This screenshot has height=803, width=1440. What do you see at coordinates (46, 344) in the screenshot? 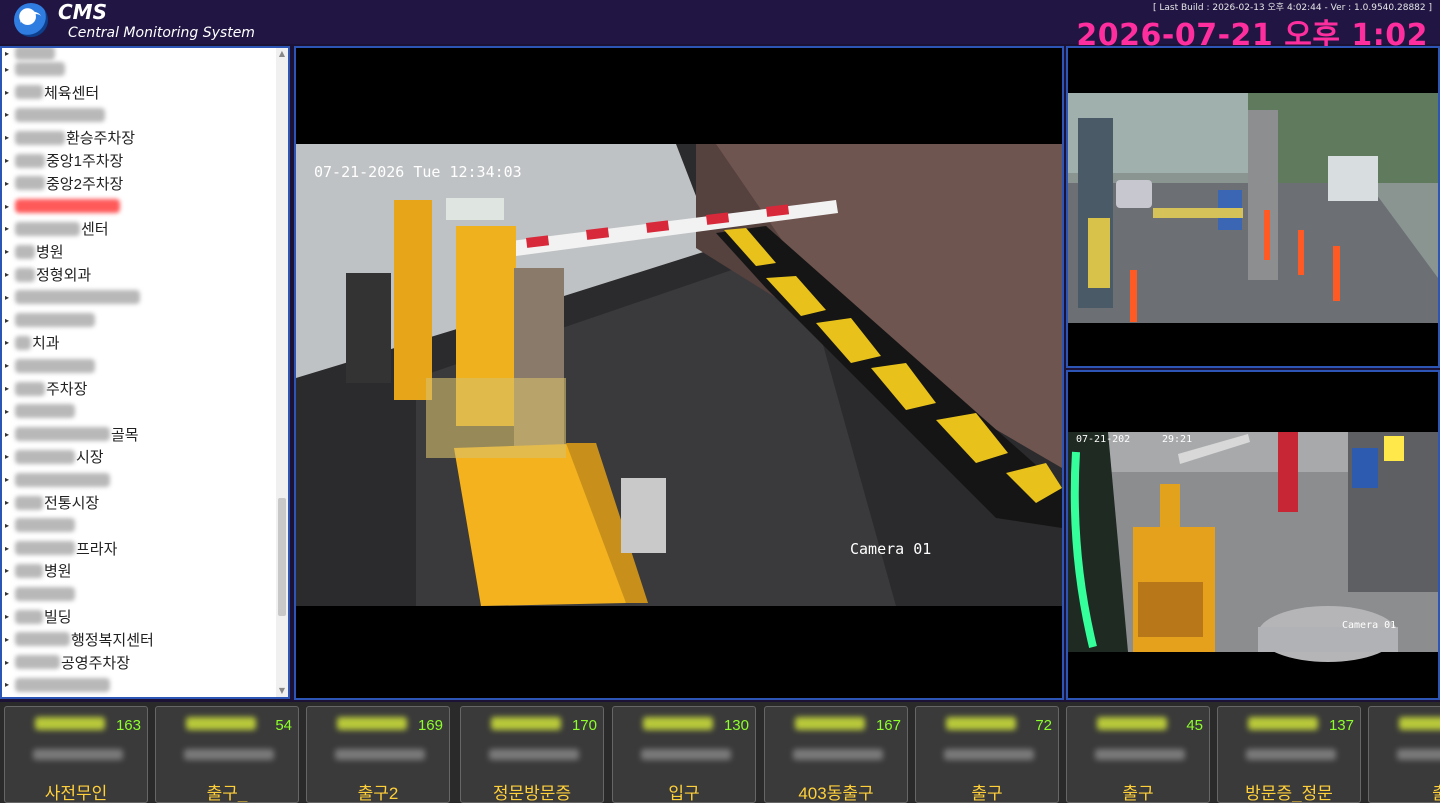
I see `tree-item-label: 치과` at bounding box center [46, 344].